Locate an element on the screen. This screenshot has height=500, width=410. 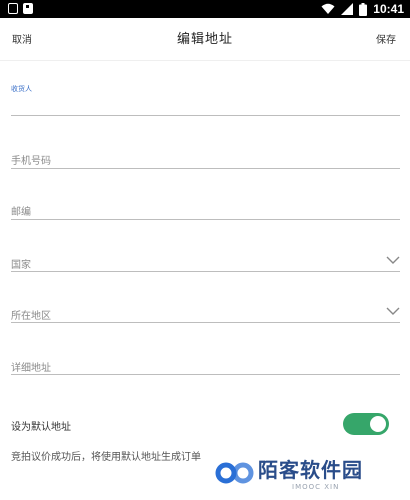
page-title: 编辑地址 is located at coordinates (204, 39).